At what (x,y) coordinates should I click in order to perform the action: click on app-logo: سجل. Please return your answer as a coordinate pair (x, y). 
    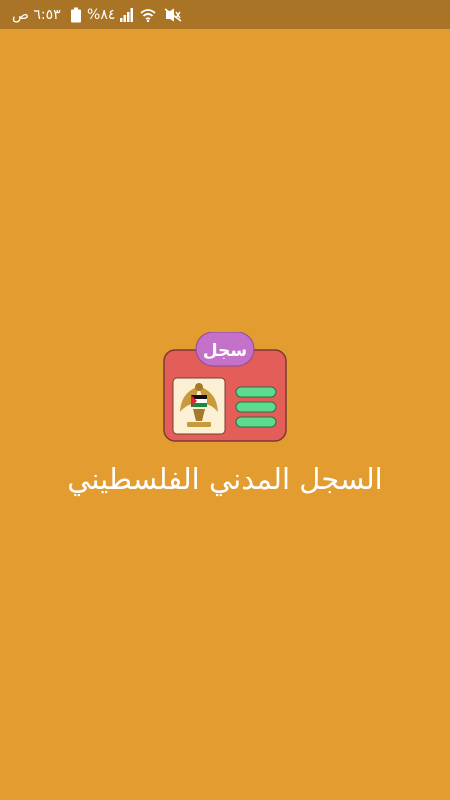
    Looking at the image, I should click on (225, 386).